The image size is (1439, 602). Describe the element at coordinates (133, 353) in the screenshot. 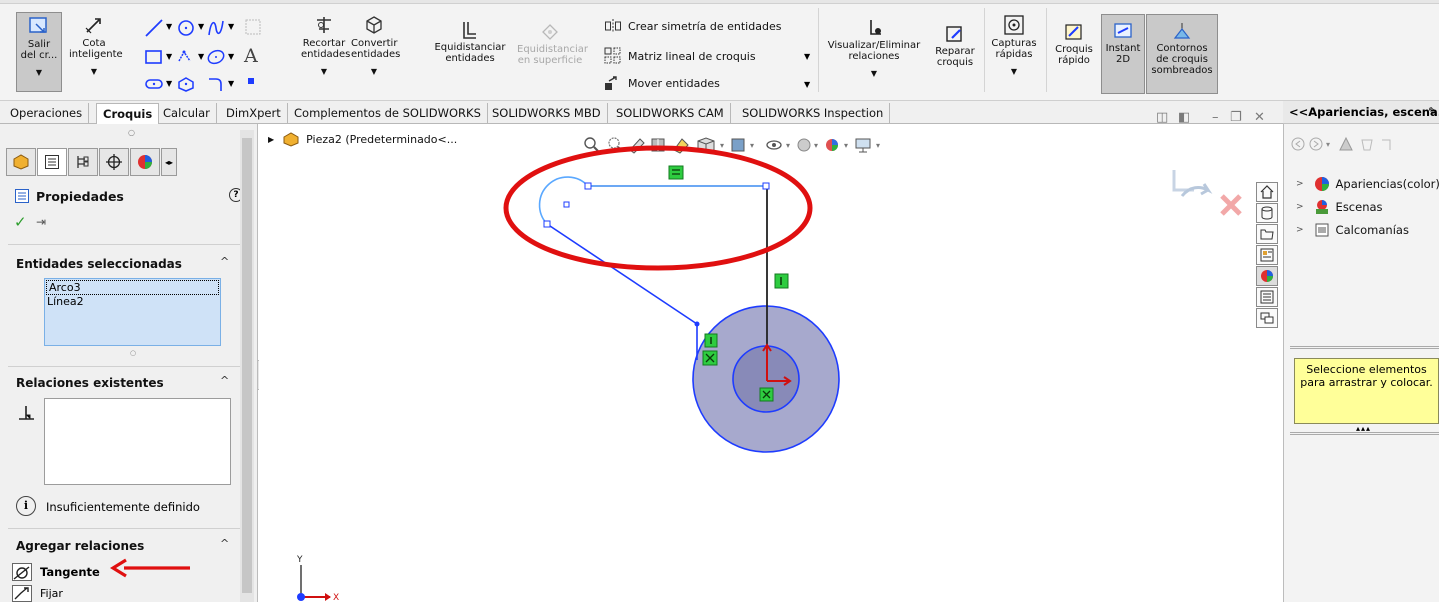

I see `list-resize-handle: ○` at that location.